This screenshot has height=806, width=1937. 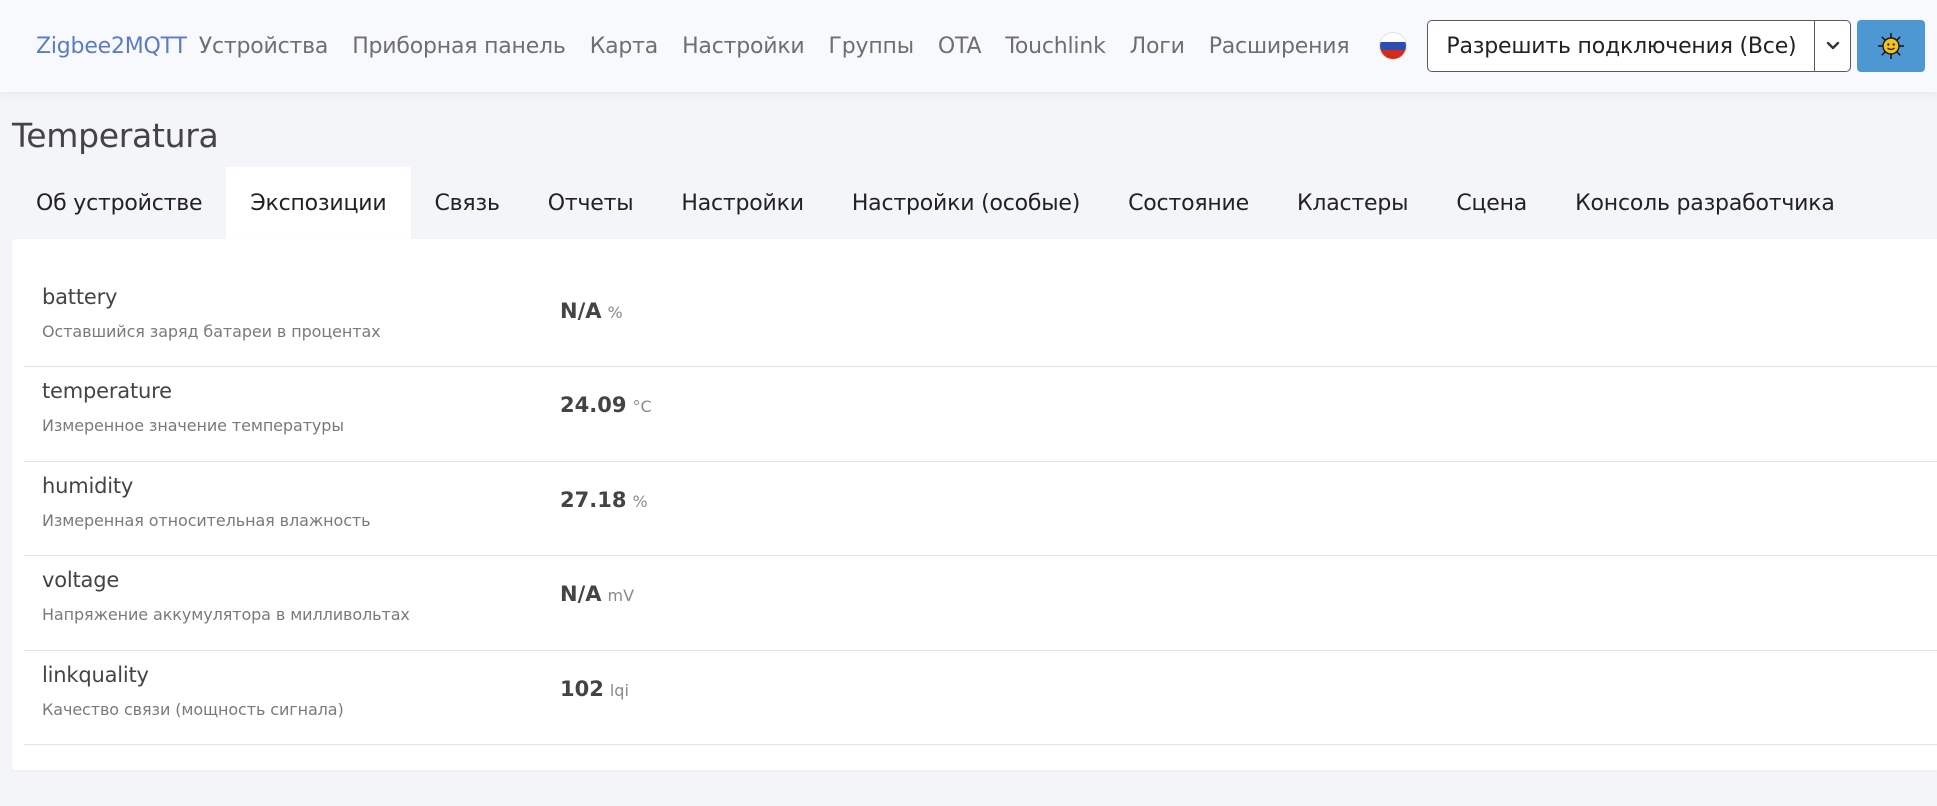 I want to click on expose-name: humidity, so click(x=88, y=485).